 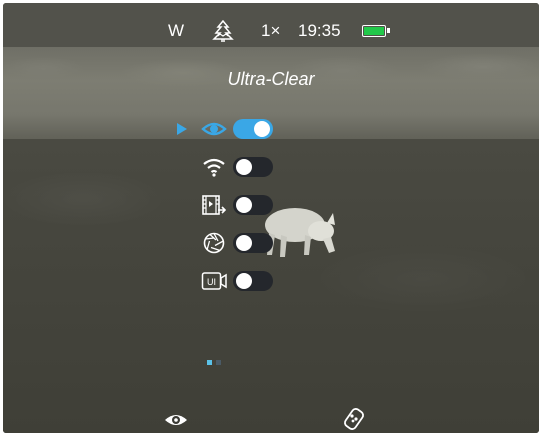 What do you see at coordinates (232, 167) in the screenshot?
I see `menu-item-wifi` at bounding box center [232, 167].